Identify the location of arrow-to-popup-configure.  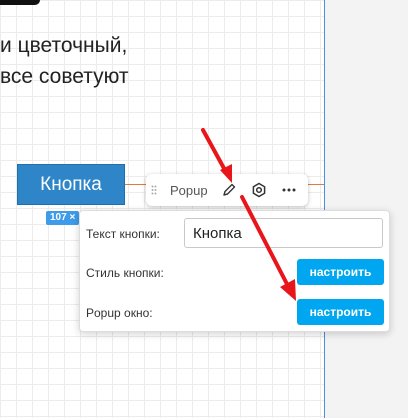
(268, 248).